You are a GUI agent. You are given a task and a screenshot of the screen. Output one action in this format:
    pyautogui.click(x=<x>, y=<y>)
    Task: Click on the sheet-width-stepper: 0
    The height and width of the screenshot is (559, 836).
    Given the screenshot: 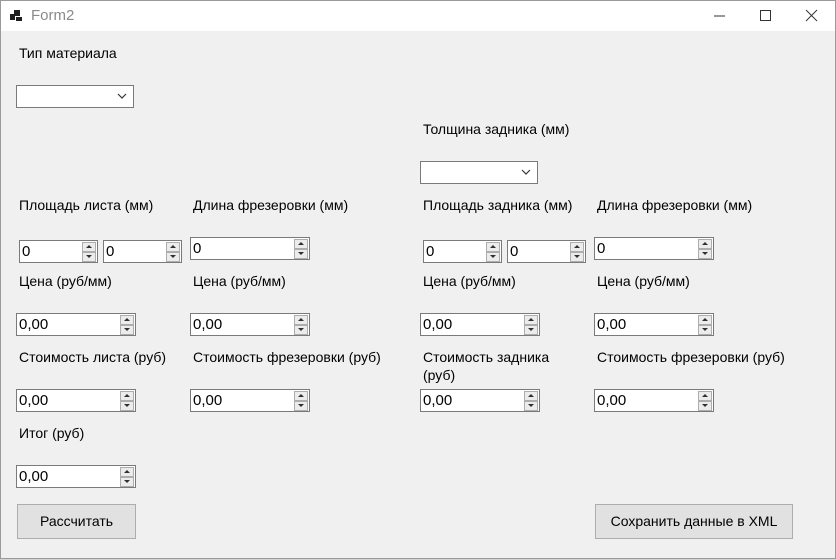 What is the action you would take?
    pyautogui.click(x=58, y=251)
    